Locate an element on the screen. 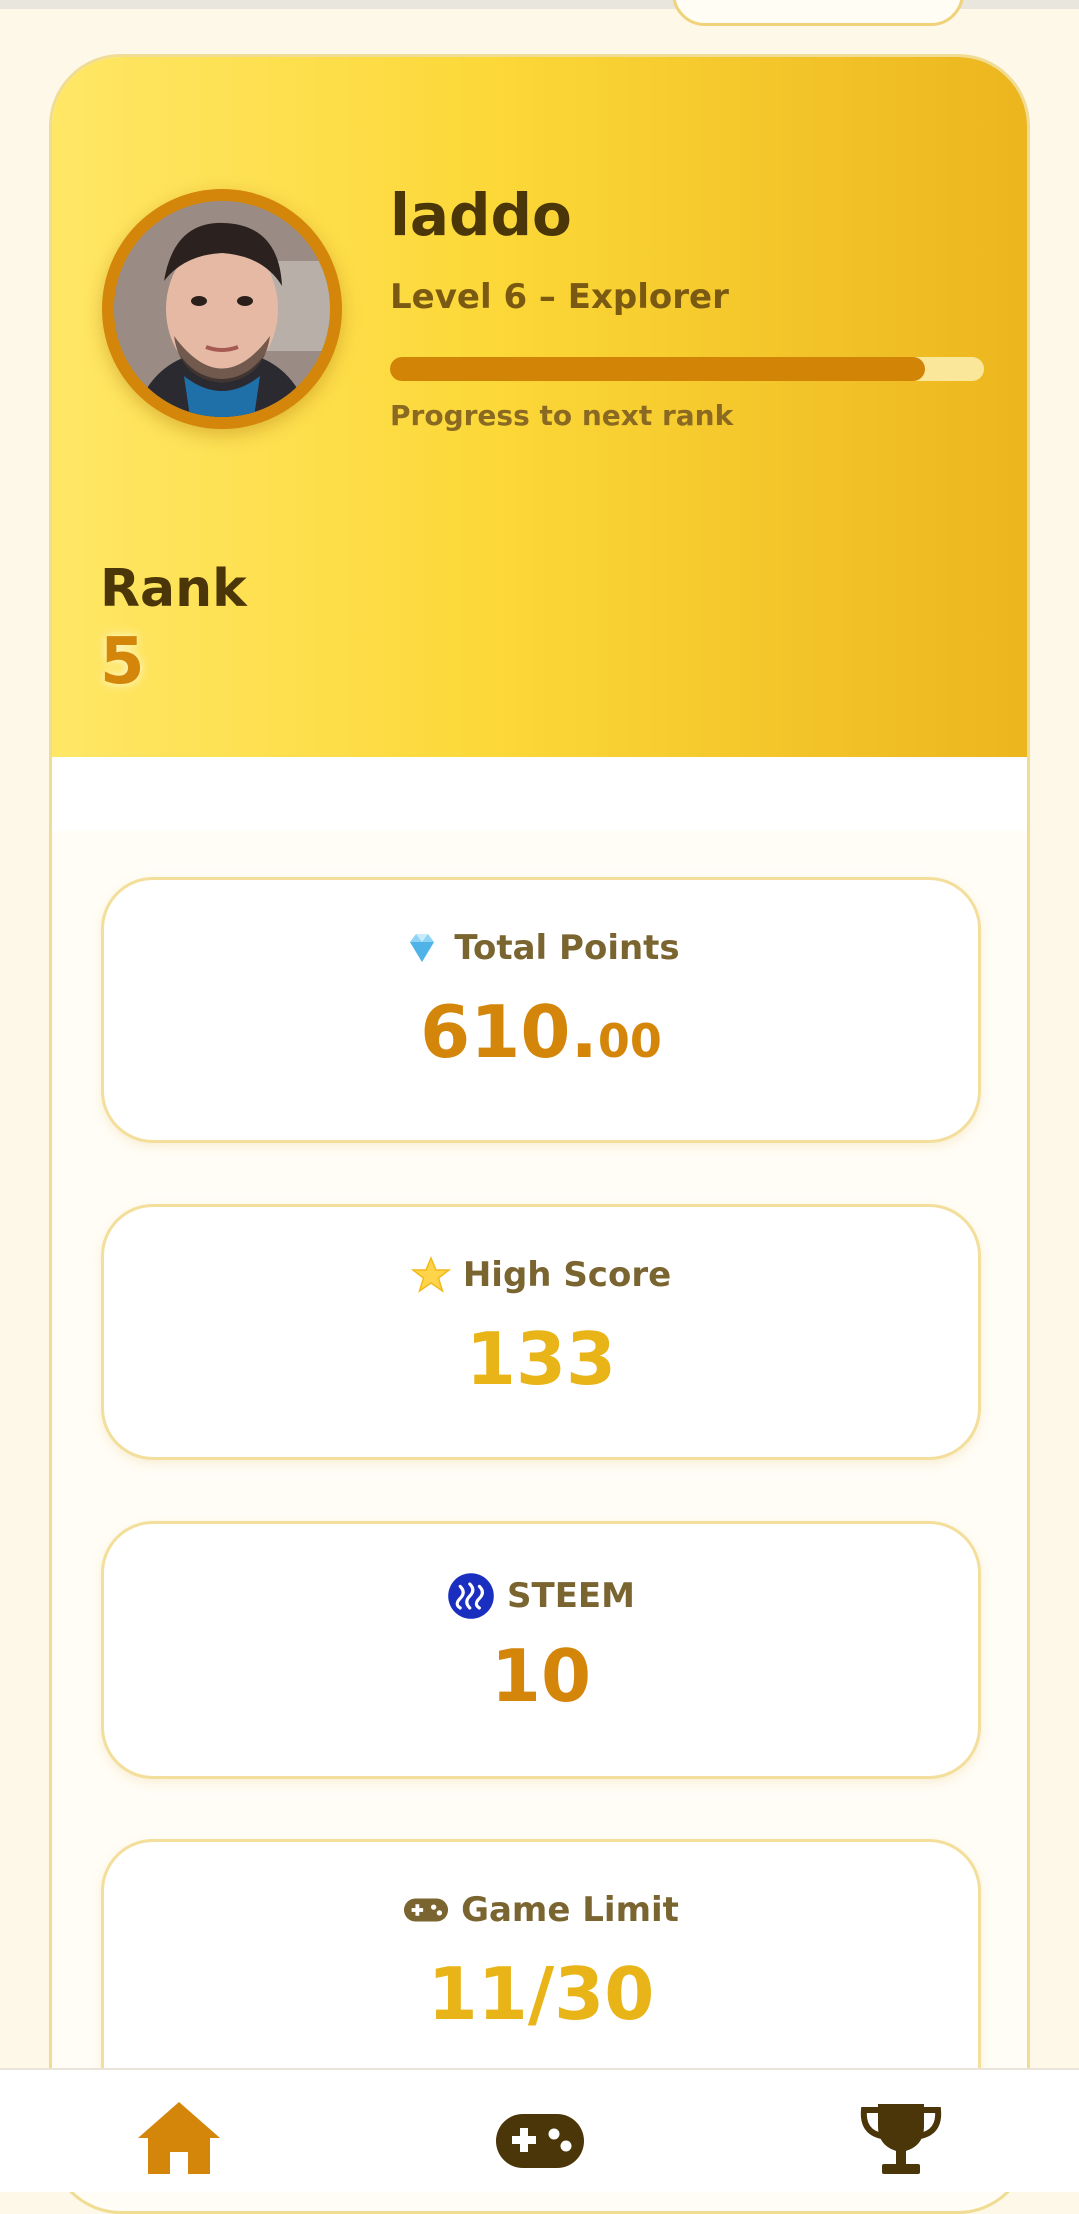 This screenshot has height=2214, width=1079. home-icon is located at coordinates (179, 2138).